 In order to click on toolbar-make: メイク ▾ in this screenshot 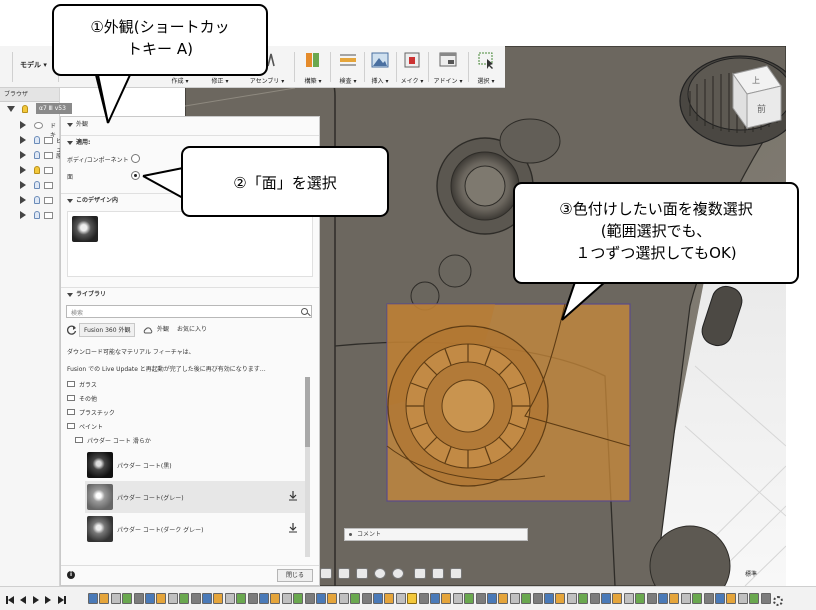, I will do `click(412, 68)`.